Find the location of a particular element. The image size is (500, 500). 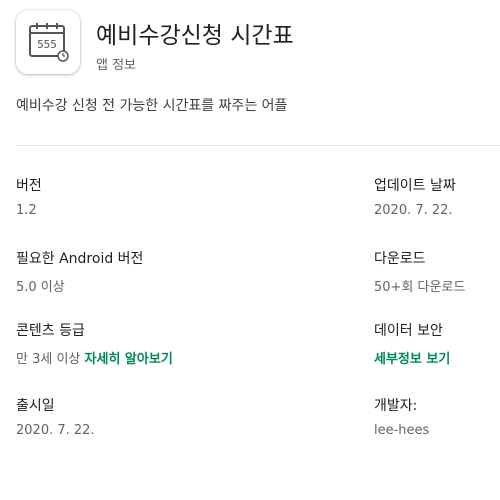

content-rating-value: 만 3세 이상 is located at coordinates (48, 359).